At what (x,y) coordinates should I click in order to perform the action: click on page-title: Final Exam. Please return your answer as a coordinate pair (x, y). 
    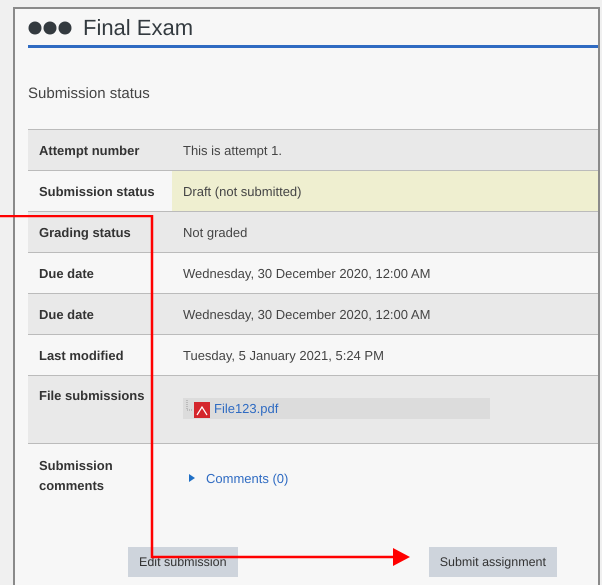
    Looking at the image, I should click on (138, 28).